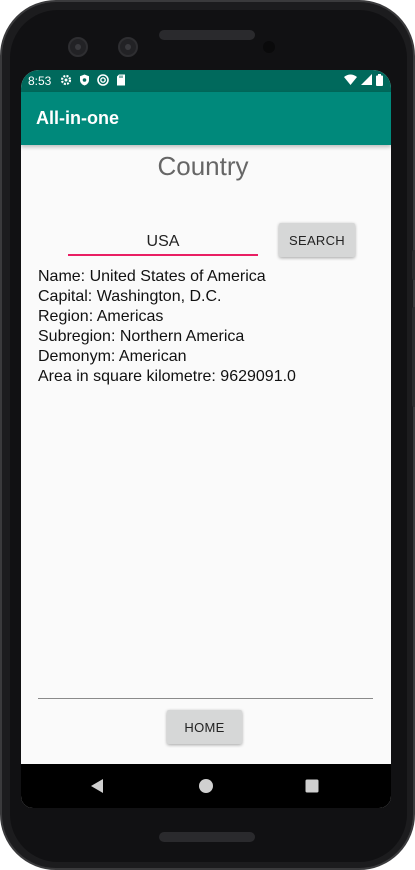 The width and height of the screenshot is (415, 870). I want to click on battery-icon, so click(379, 81).